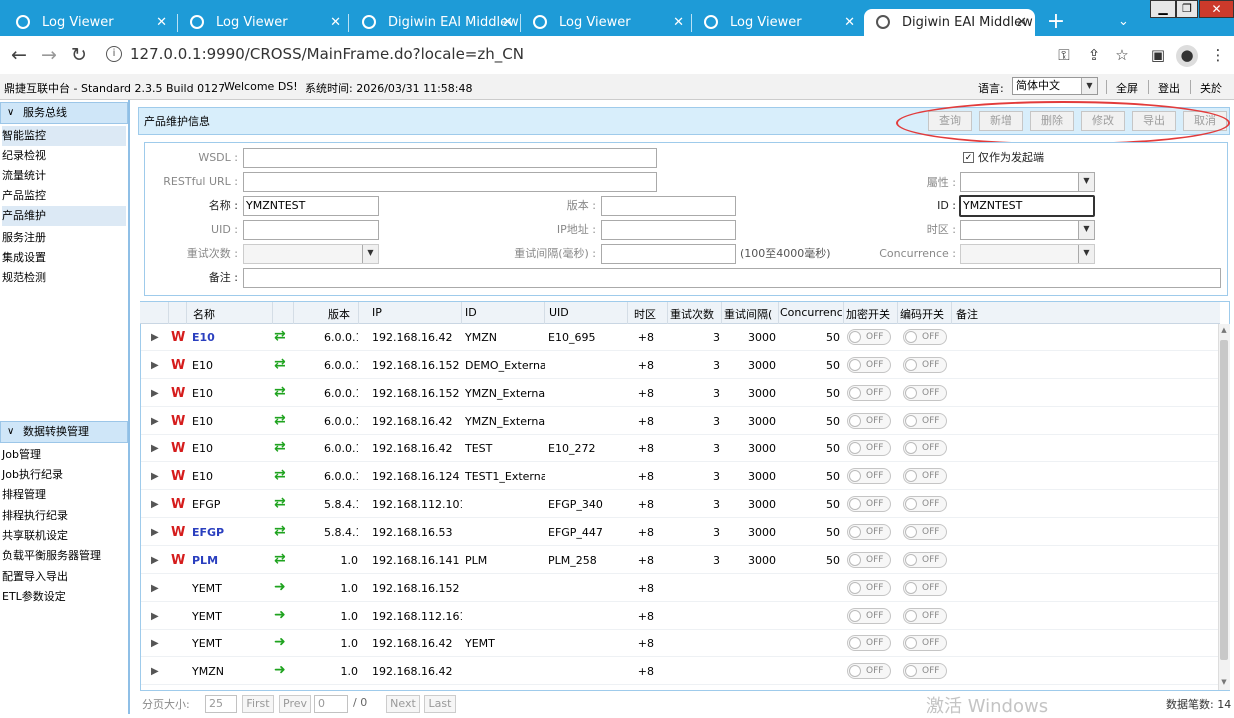 The image size is (1234, 718). What do you see at coordinates (868, 314) in the screenshot?
I see `column-header-encrypt: 加密开关` at bounding box center [868, 314].